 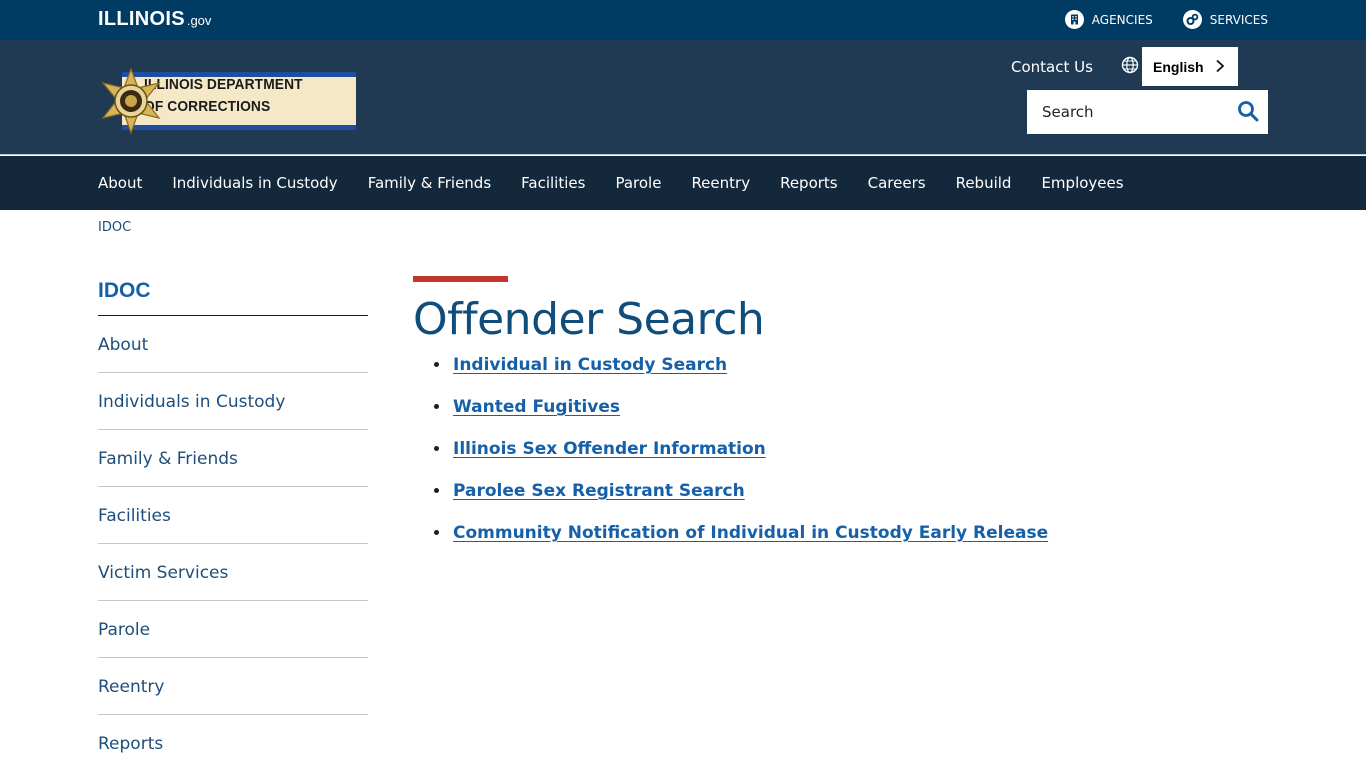 I want to click on sidebar-item-facilities: Facilities, so click(x=233, y=515).